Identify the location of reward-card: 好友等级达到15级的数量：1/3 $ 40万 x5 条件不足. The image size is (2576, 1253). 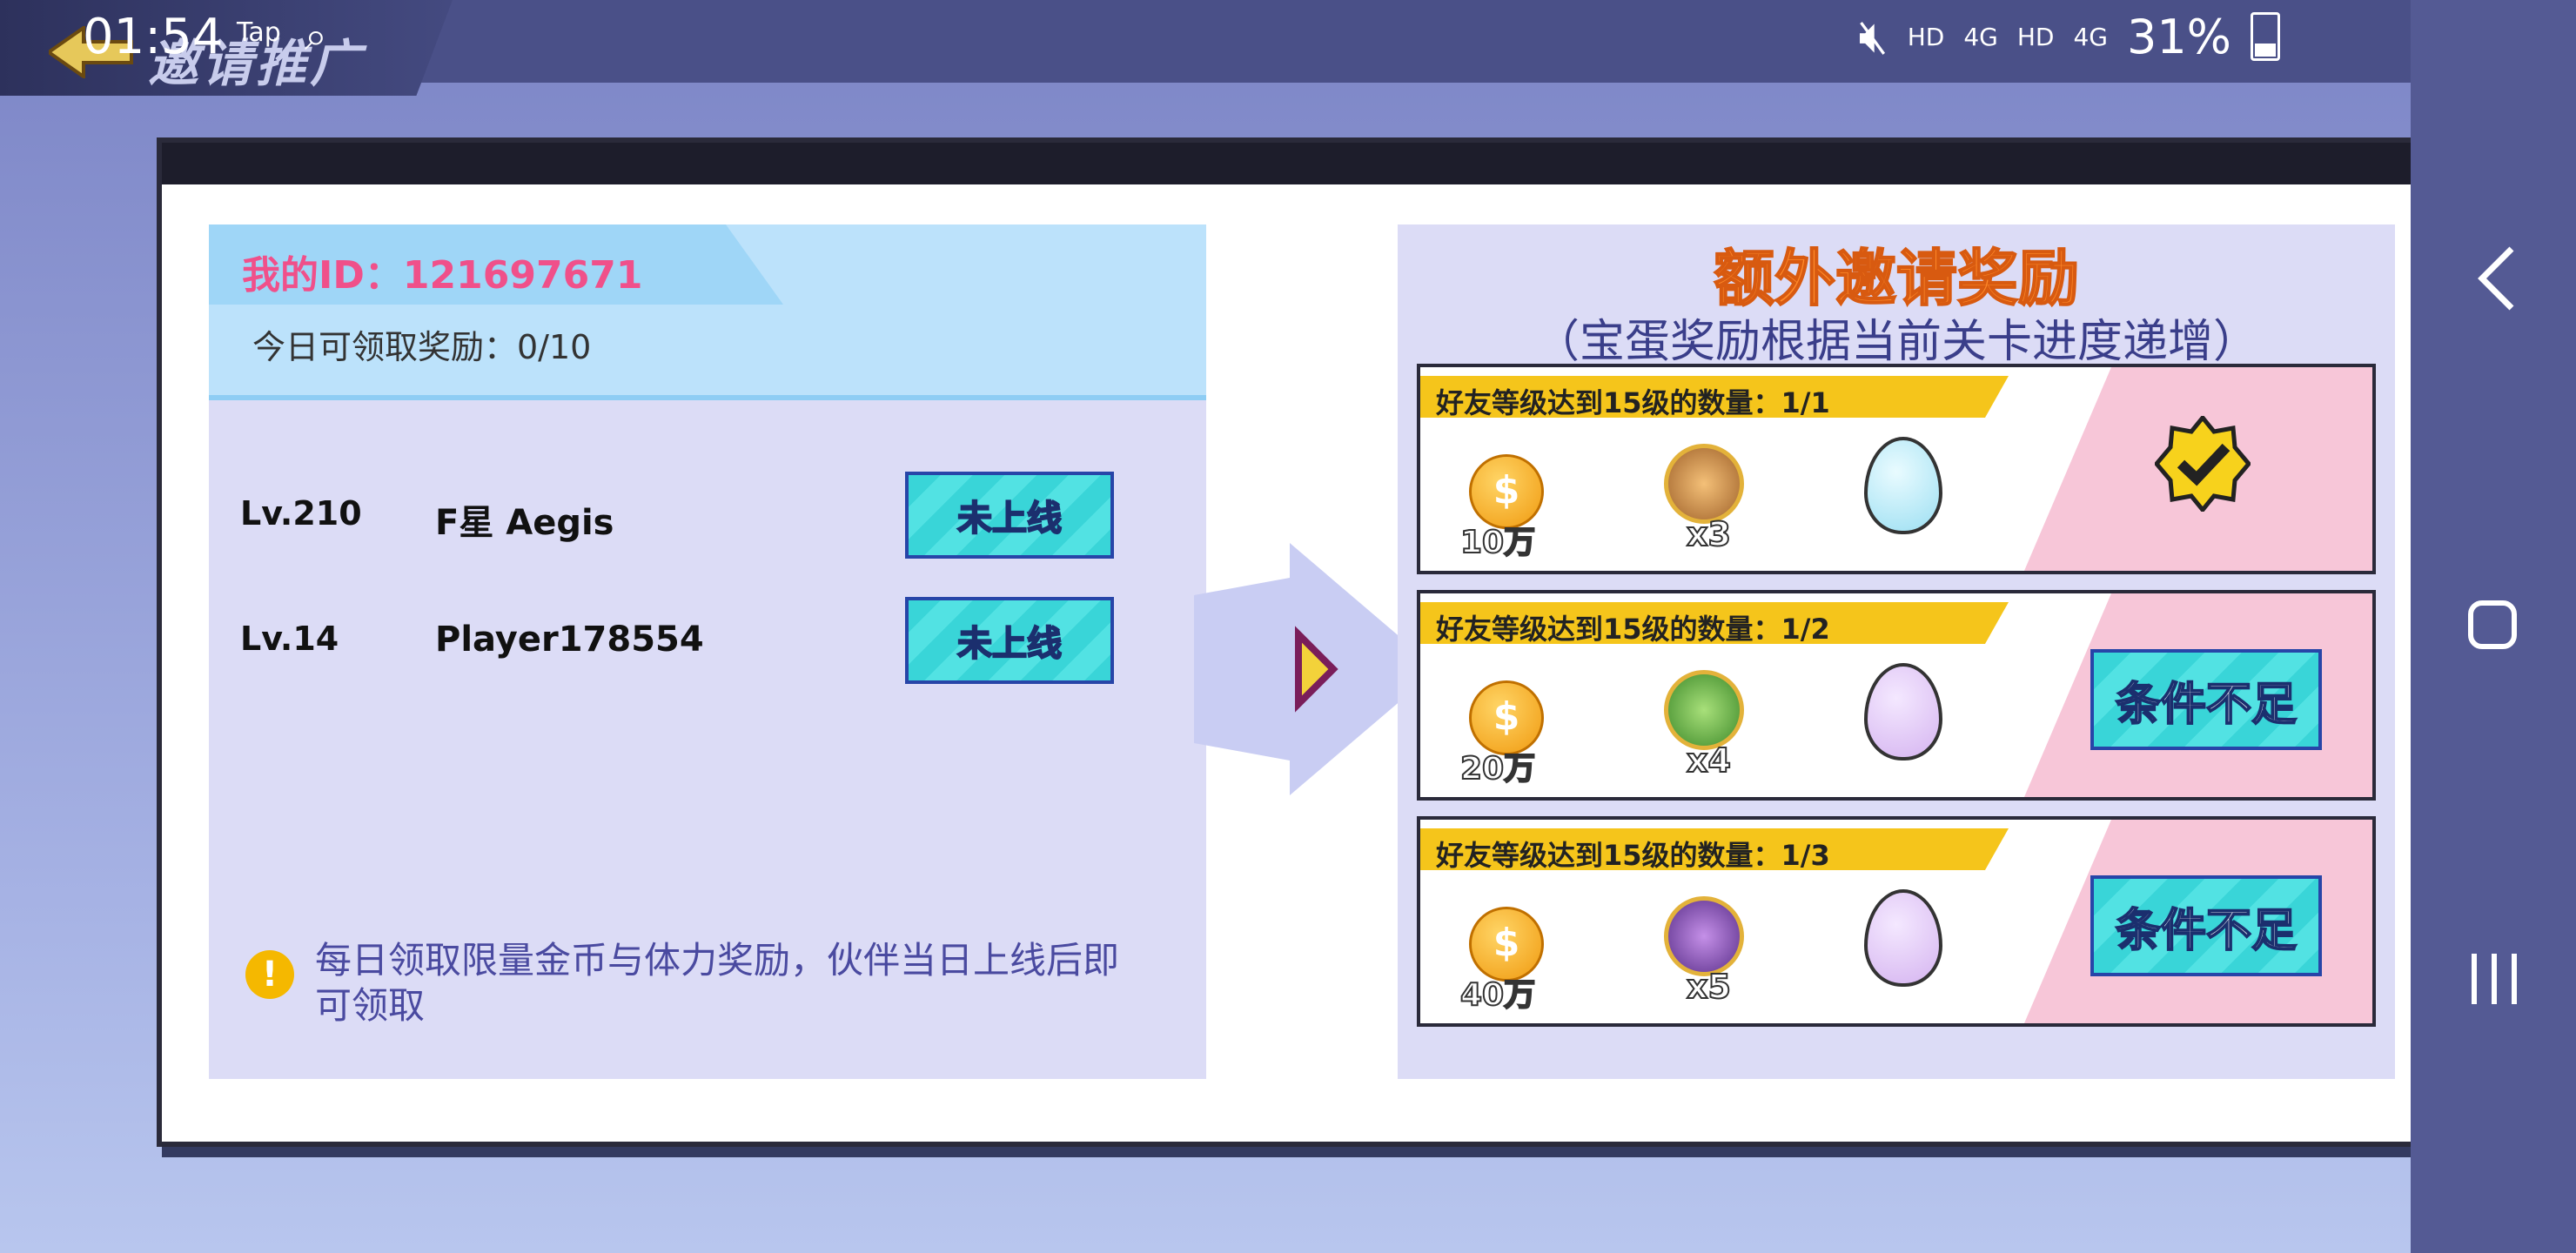
(1897, 921).